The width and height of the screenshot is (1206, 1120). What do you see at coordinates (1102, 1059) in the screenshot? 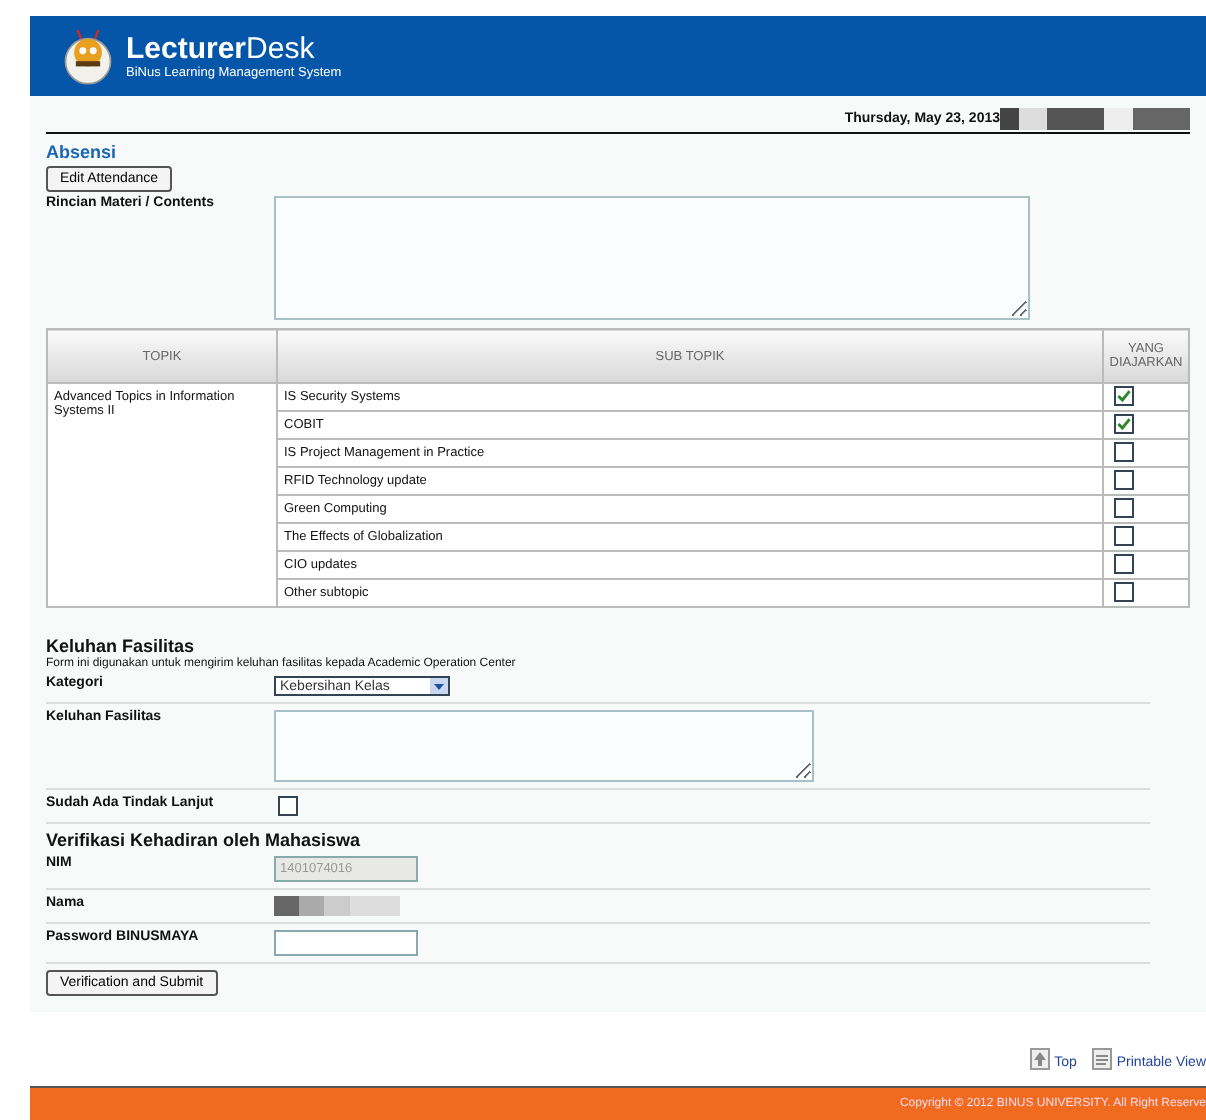
I see `printer-icon` at bounding box center [1102, 1059].